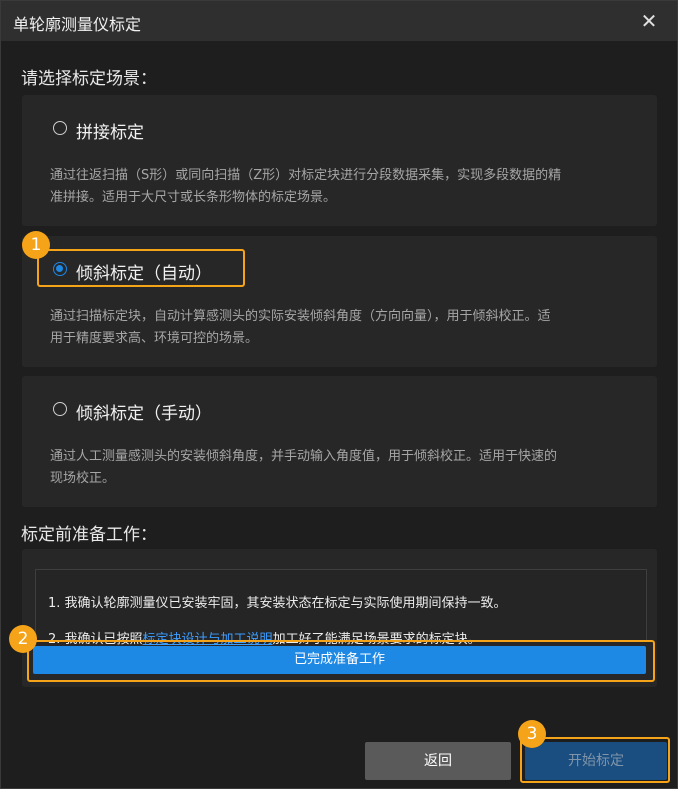 This screenshot has width=678, height=789. I want to click on back-button: 返回, so click(438, 761).